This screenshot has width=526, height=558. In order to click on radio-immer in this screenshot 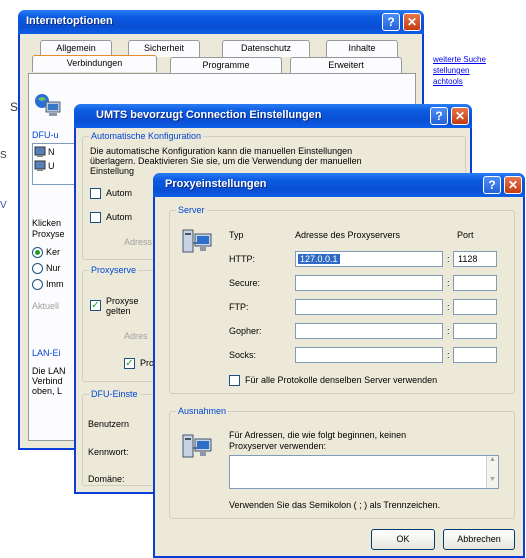, I will do `click(37, 284)`.